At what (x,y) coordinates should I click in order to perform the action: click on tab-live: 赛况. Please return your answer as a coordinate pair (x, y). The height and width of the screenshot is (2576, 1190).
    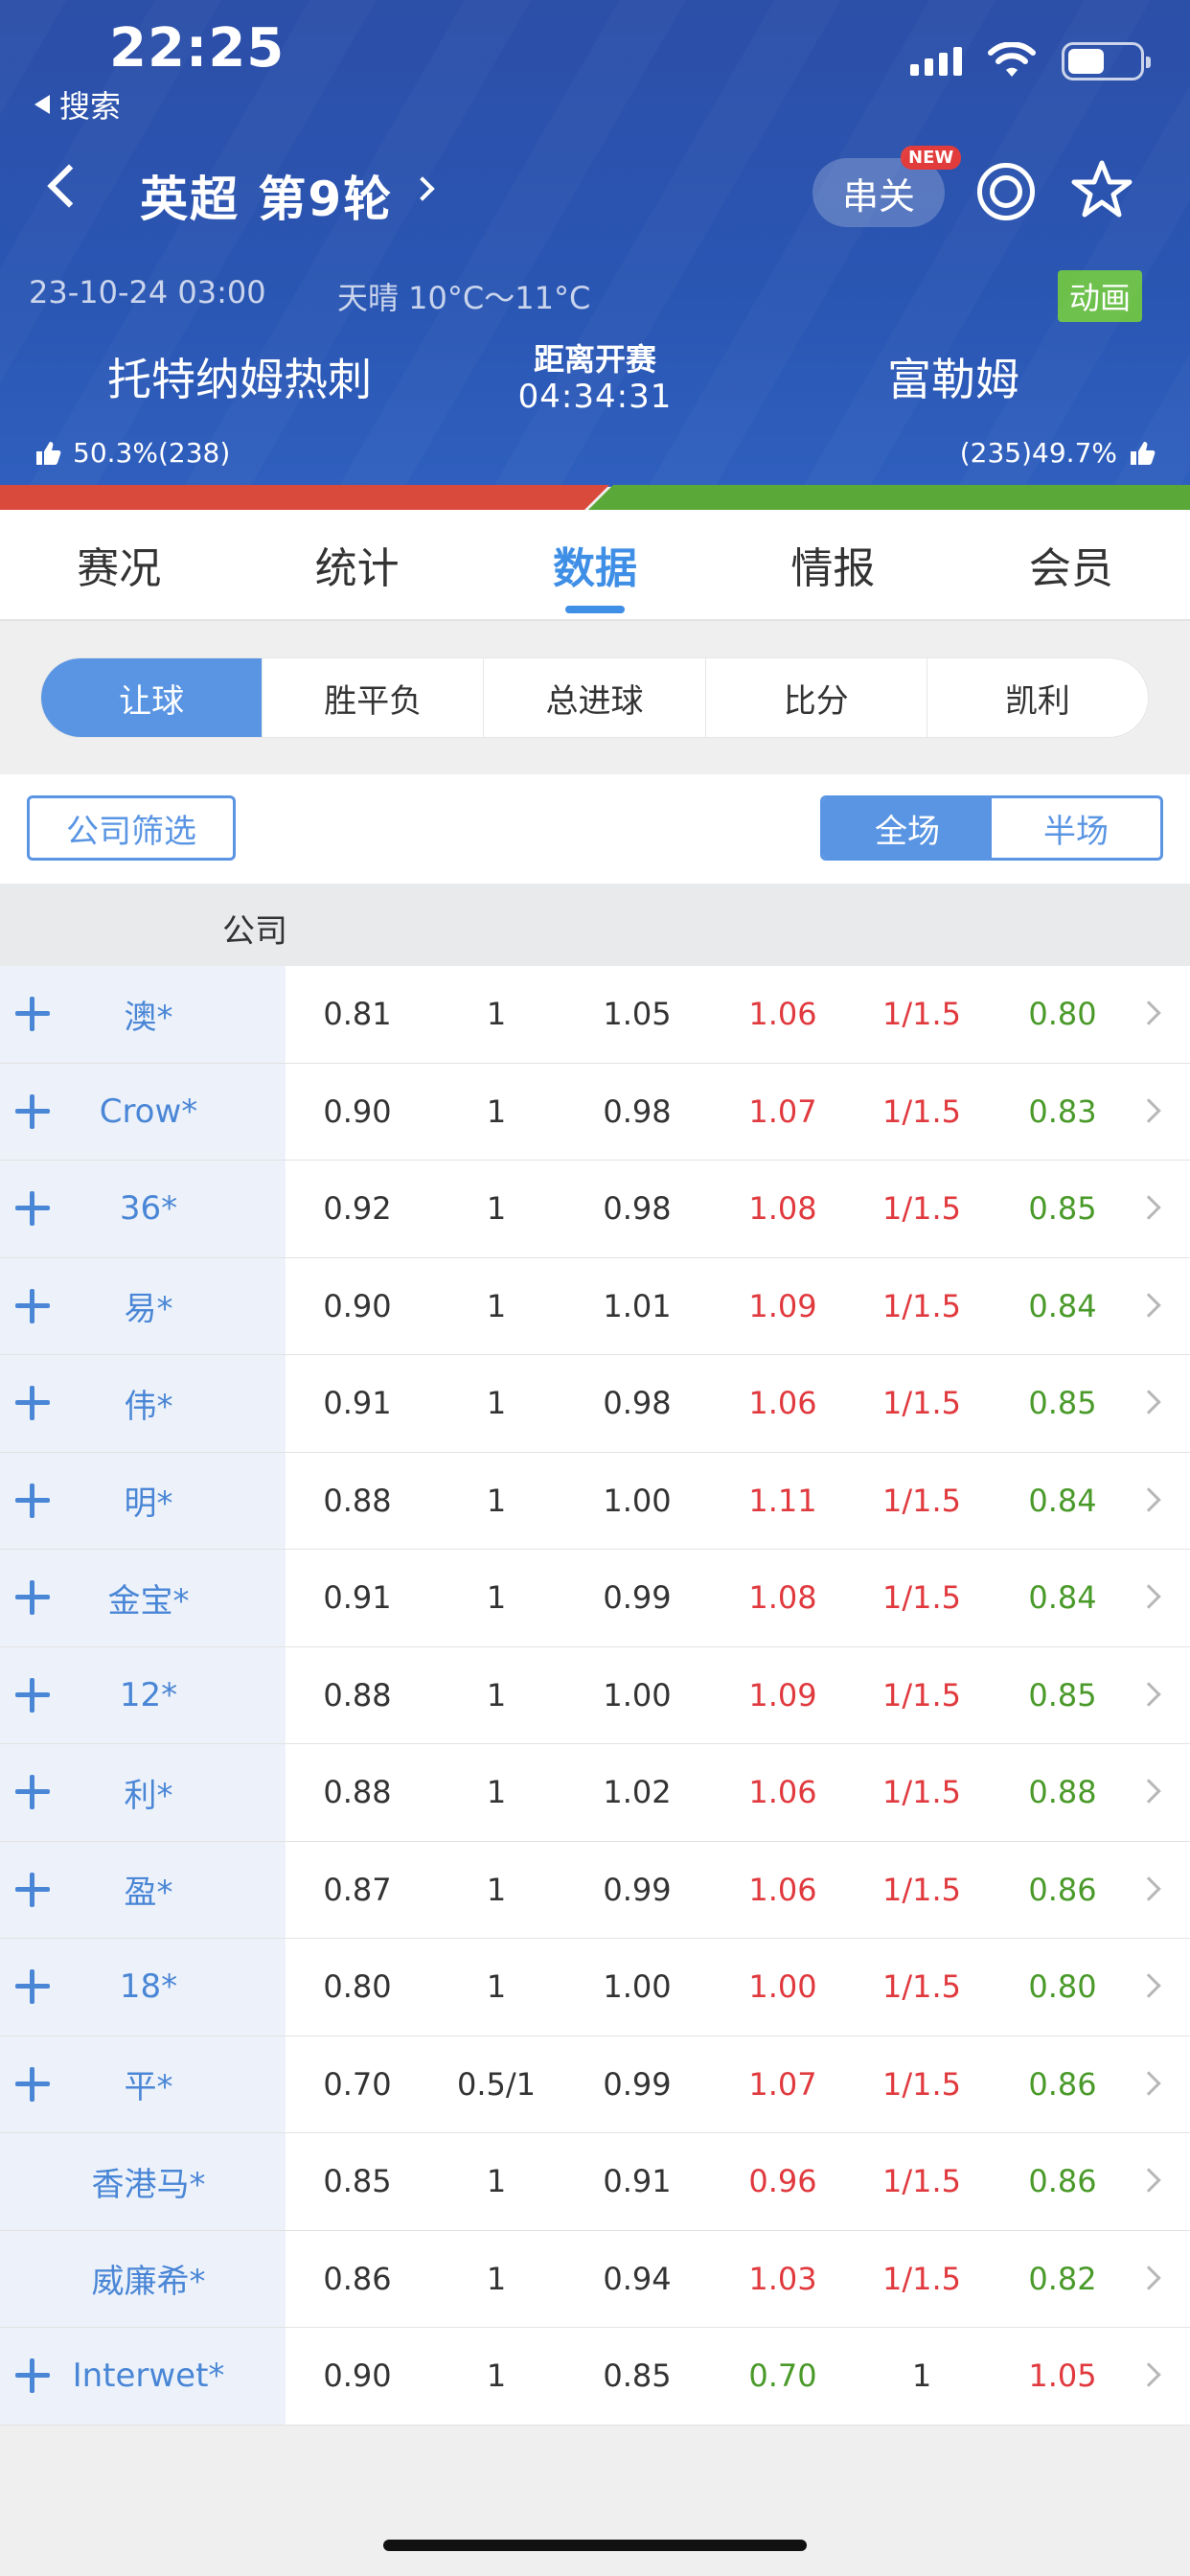
    Looking at the image, I should click on (119, 564).